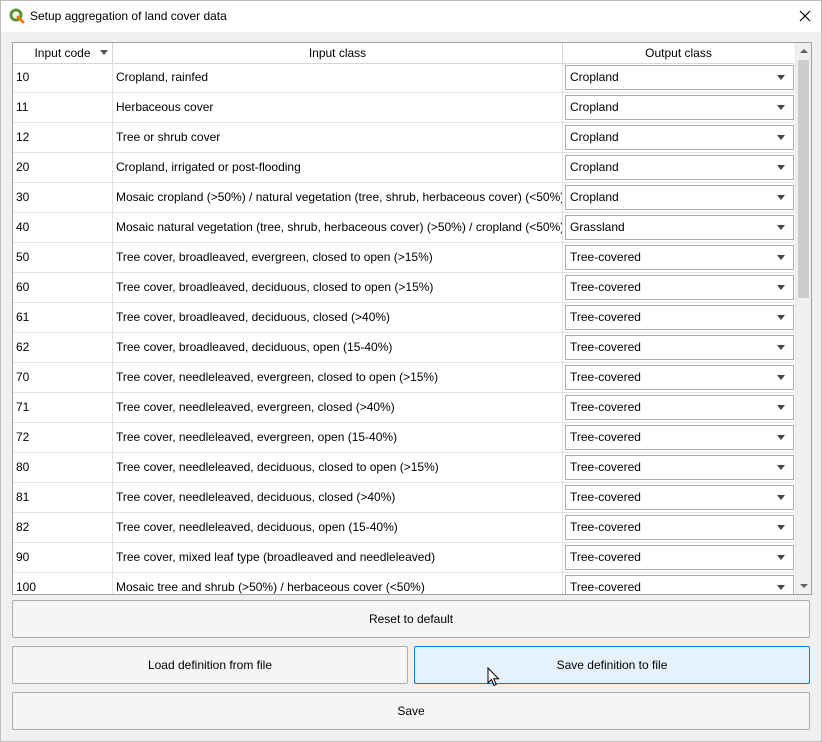  What do you see at coordinates (338, 77) in the screenshot?
I see `input-class-cell: Cropland, rainfed` at bounding box center [338, 77].